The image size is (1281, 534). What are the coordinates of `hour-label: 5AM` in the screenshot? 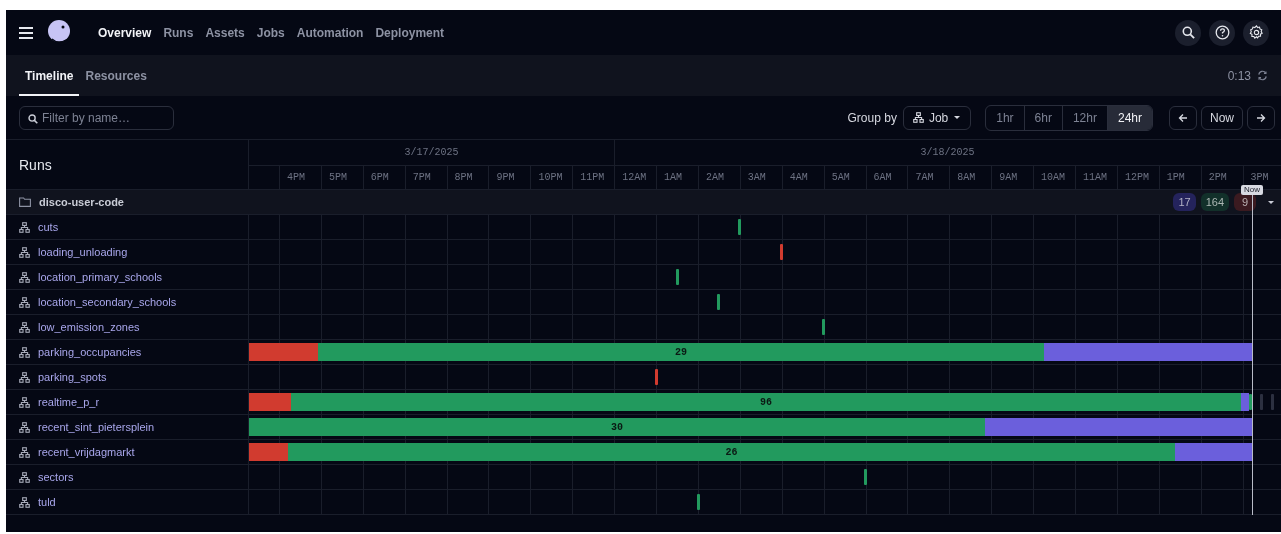 It's located at (840, 177).